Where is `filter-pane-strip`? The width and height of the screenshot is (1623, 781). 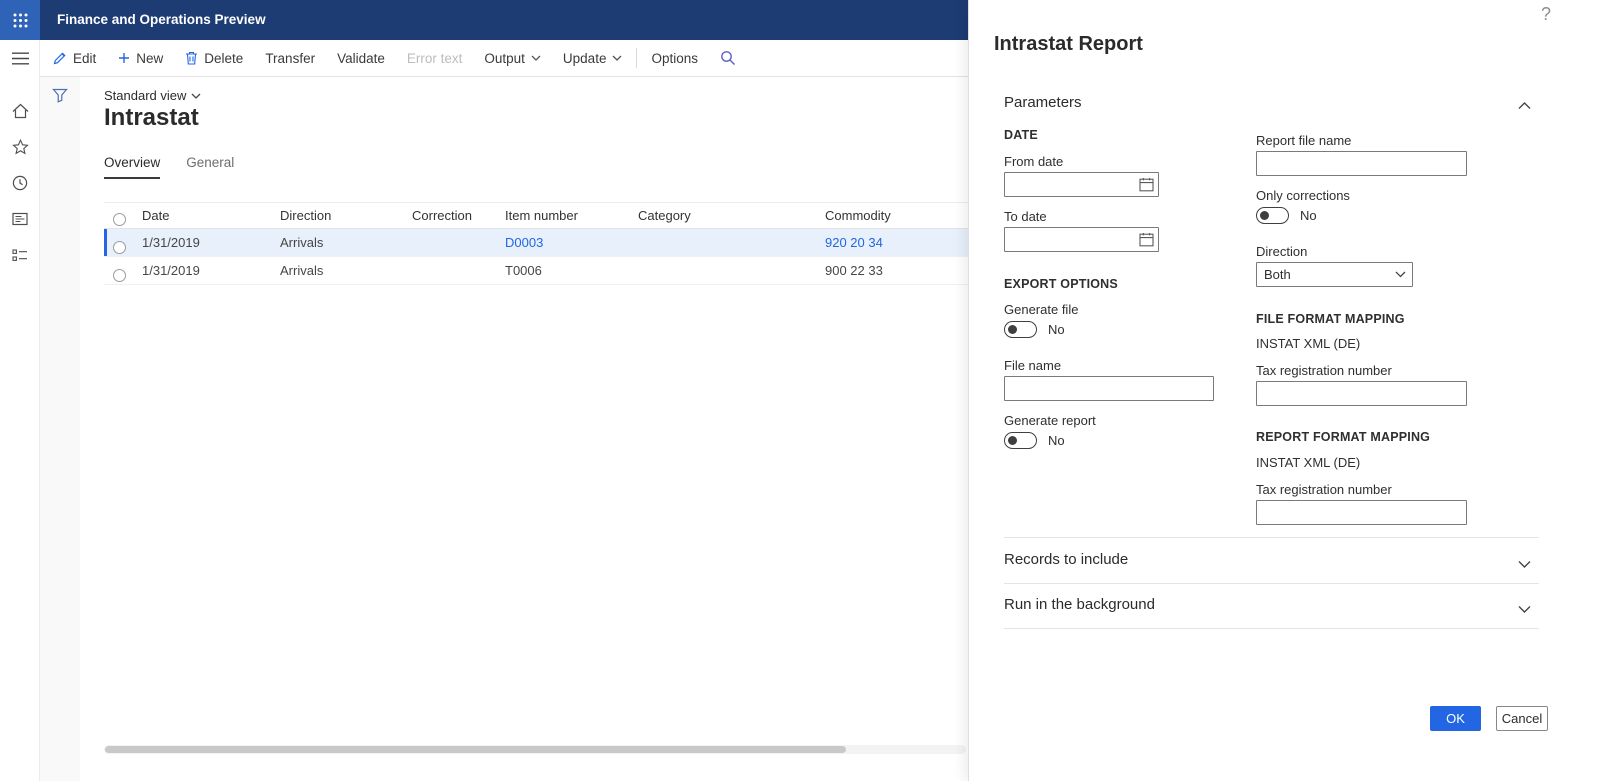 filter-pane-strip is located at coordinates (60, 429).